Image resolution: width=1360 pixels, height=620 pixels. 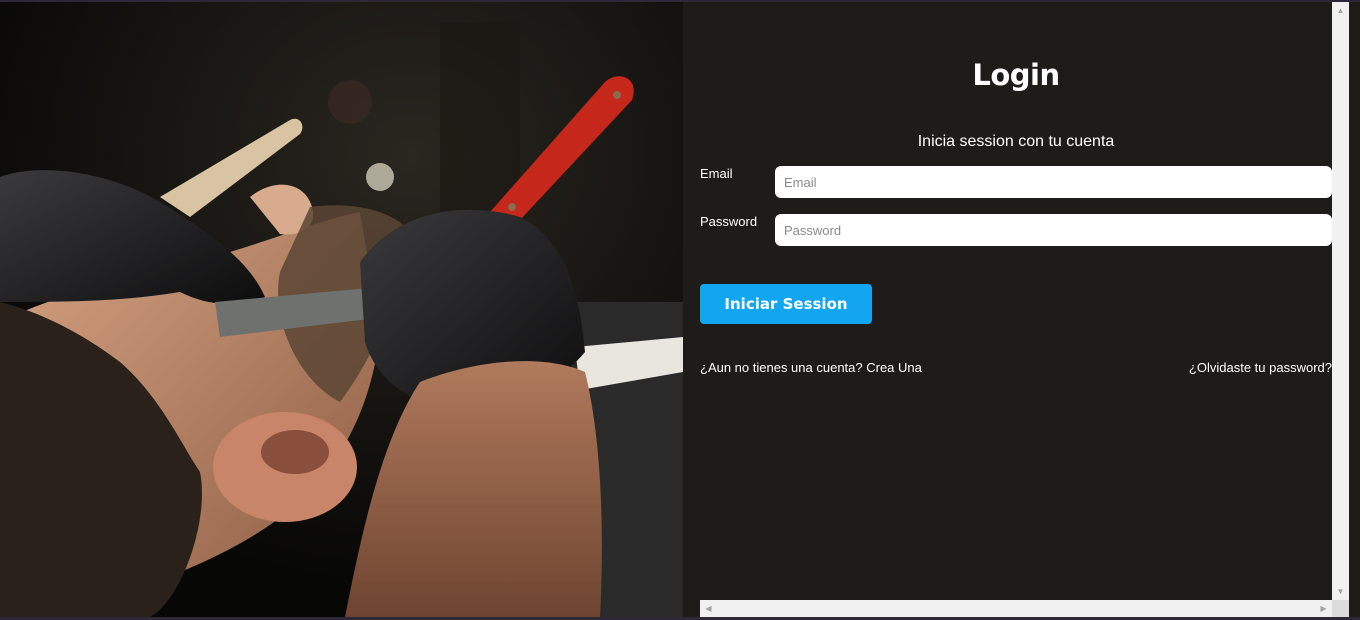 I want to click on forgot-password-link: ¿Olvidaste tu password?, so click(x=1260, y=367).